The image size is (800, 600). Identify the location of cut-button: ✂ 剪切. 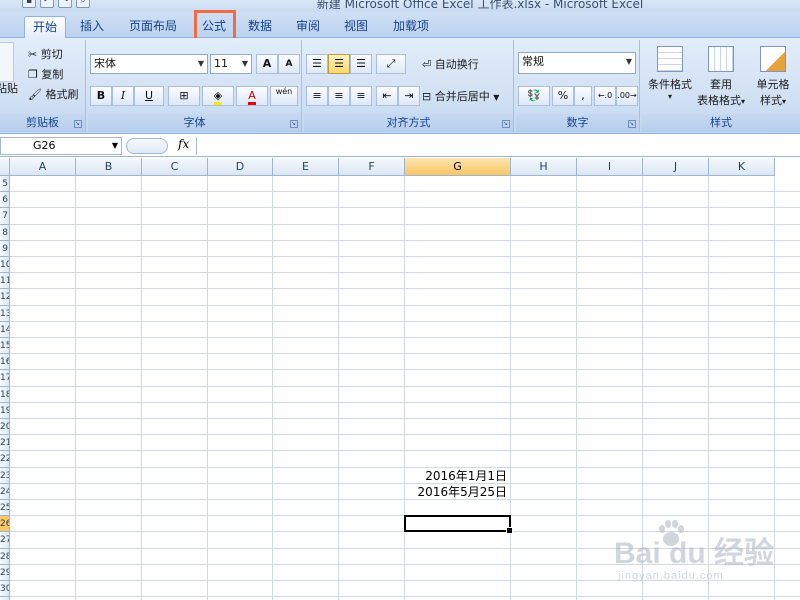
(45, 54).